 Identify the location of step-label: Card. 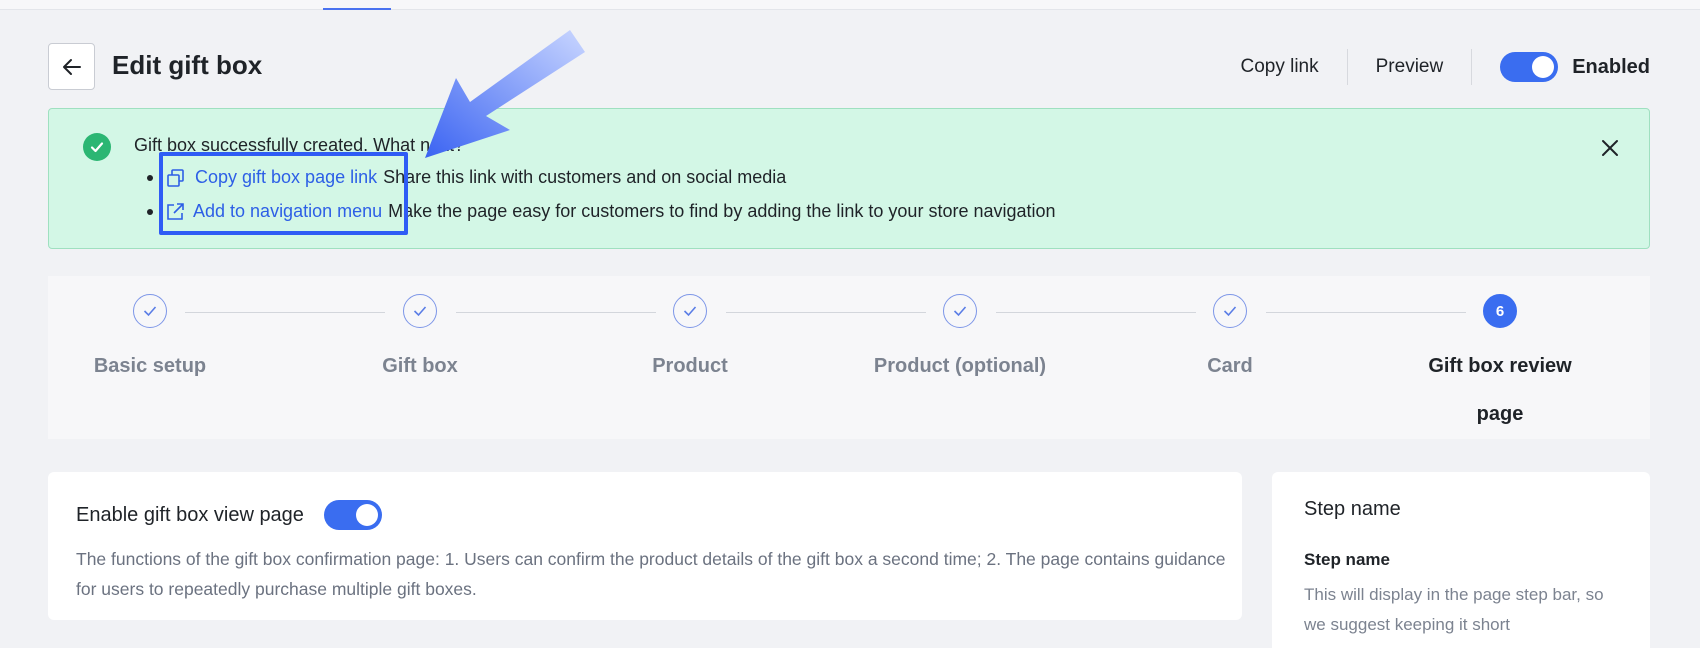
(1230, 366).